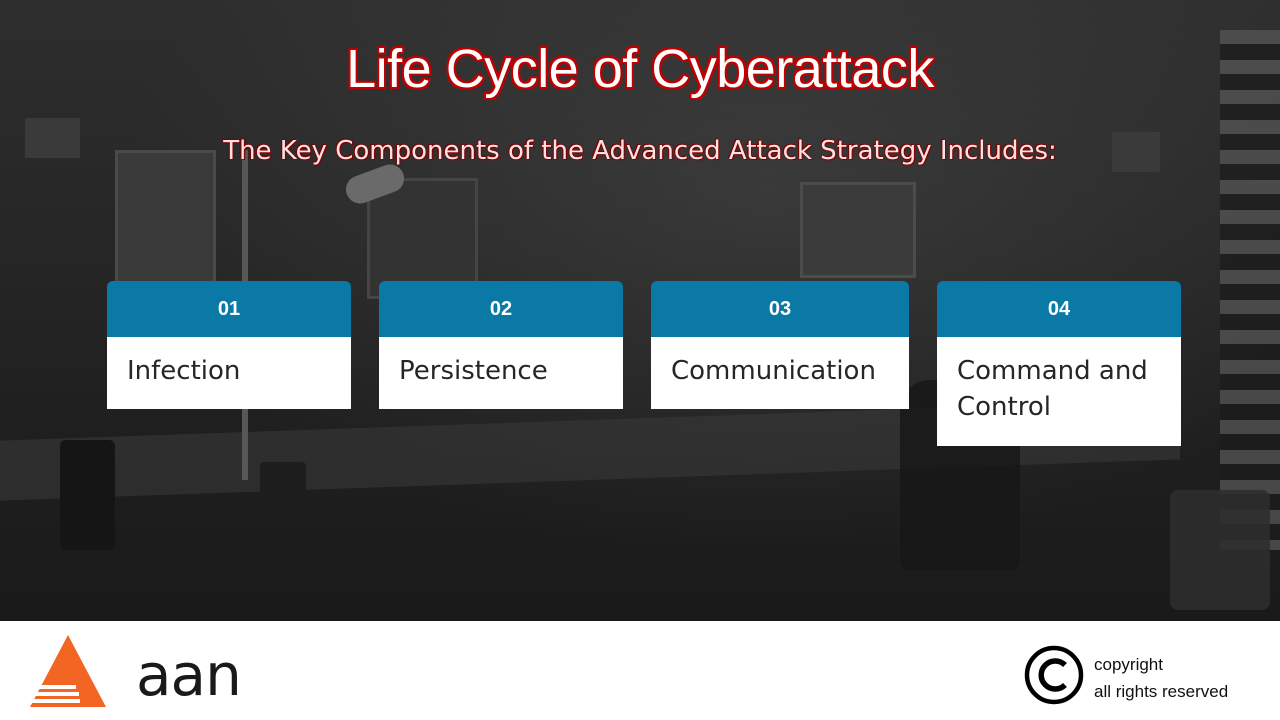  I want to click on company-logo: aan, so click(136, 672).